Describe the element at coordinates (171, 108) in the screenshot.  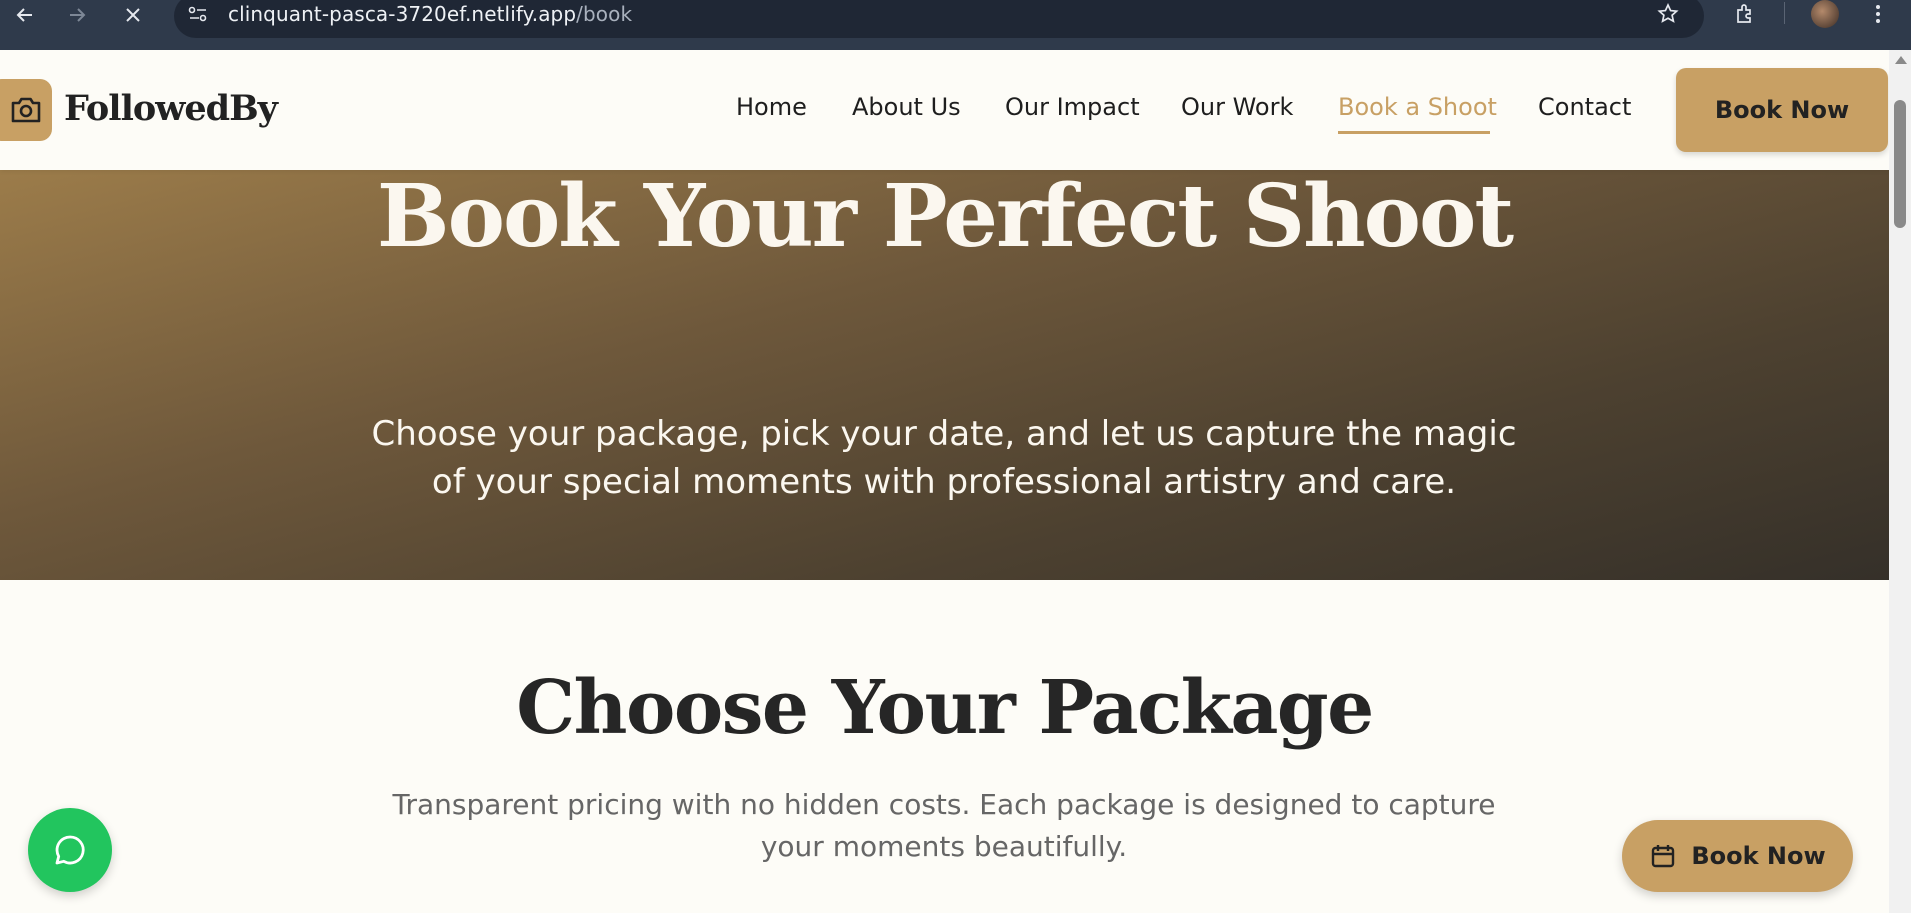
I see `logo-text: FollowedBy` at that location.